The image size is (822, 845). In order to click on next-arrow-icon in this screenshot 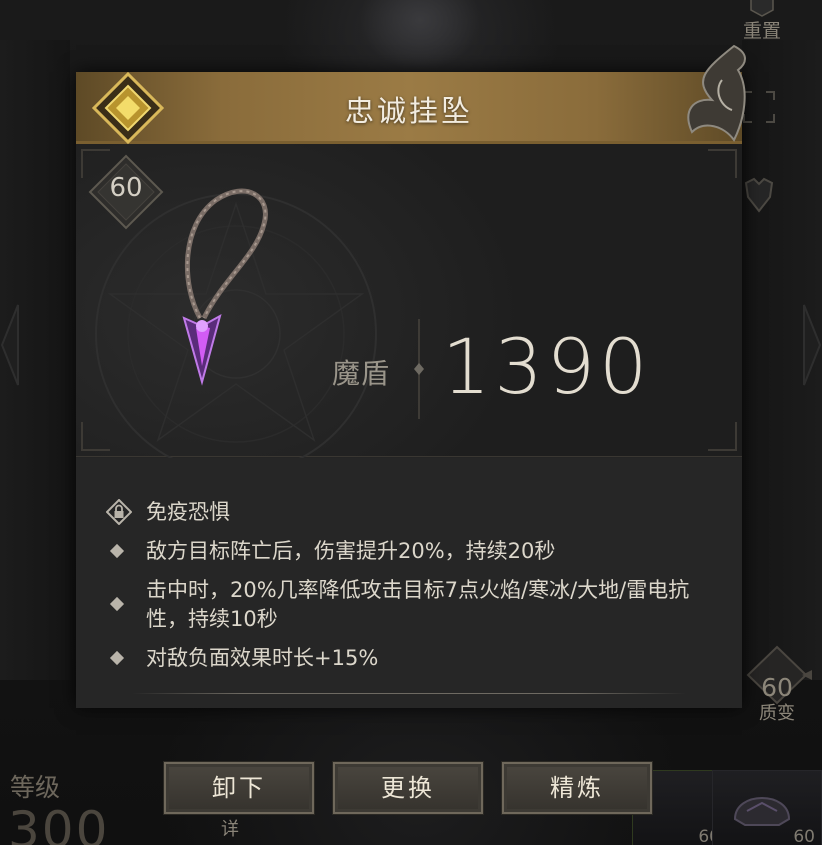, I will do `click(811, 345)`.